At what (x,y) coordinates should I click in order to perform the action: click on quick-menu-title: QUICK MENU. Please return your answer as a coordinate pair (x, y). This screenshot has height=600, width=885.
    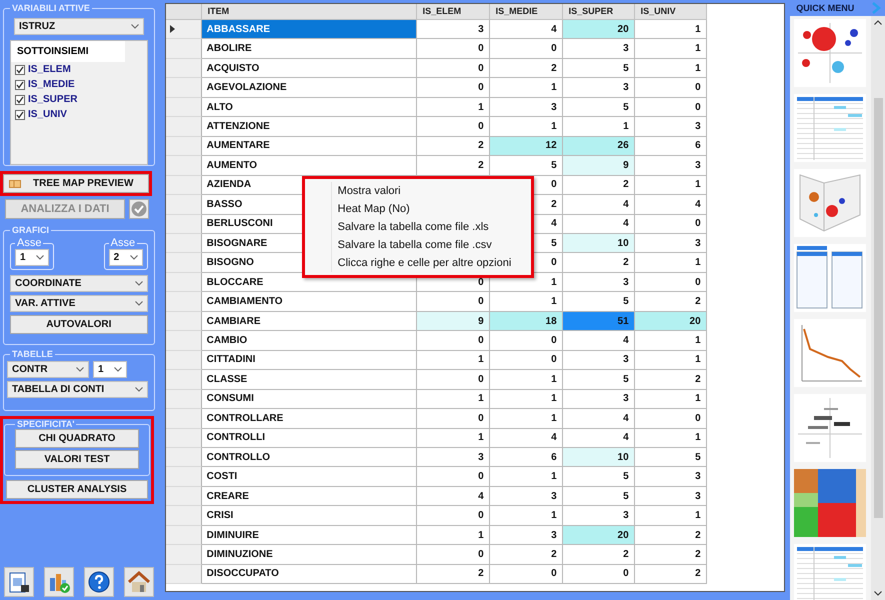
    Looking at the image, I should click on (825, 8).